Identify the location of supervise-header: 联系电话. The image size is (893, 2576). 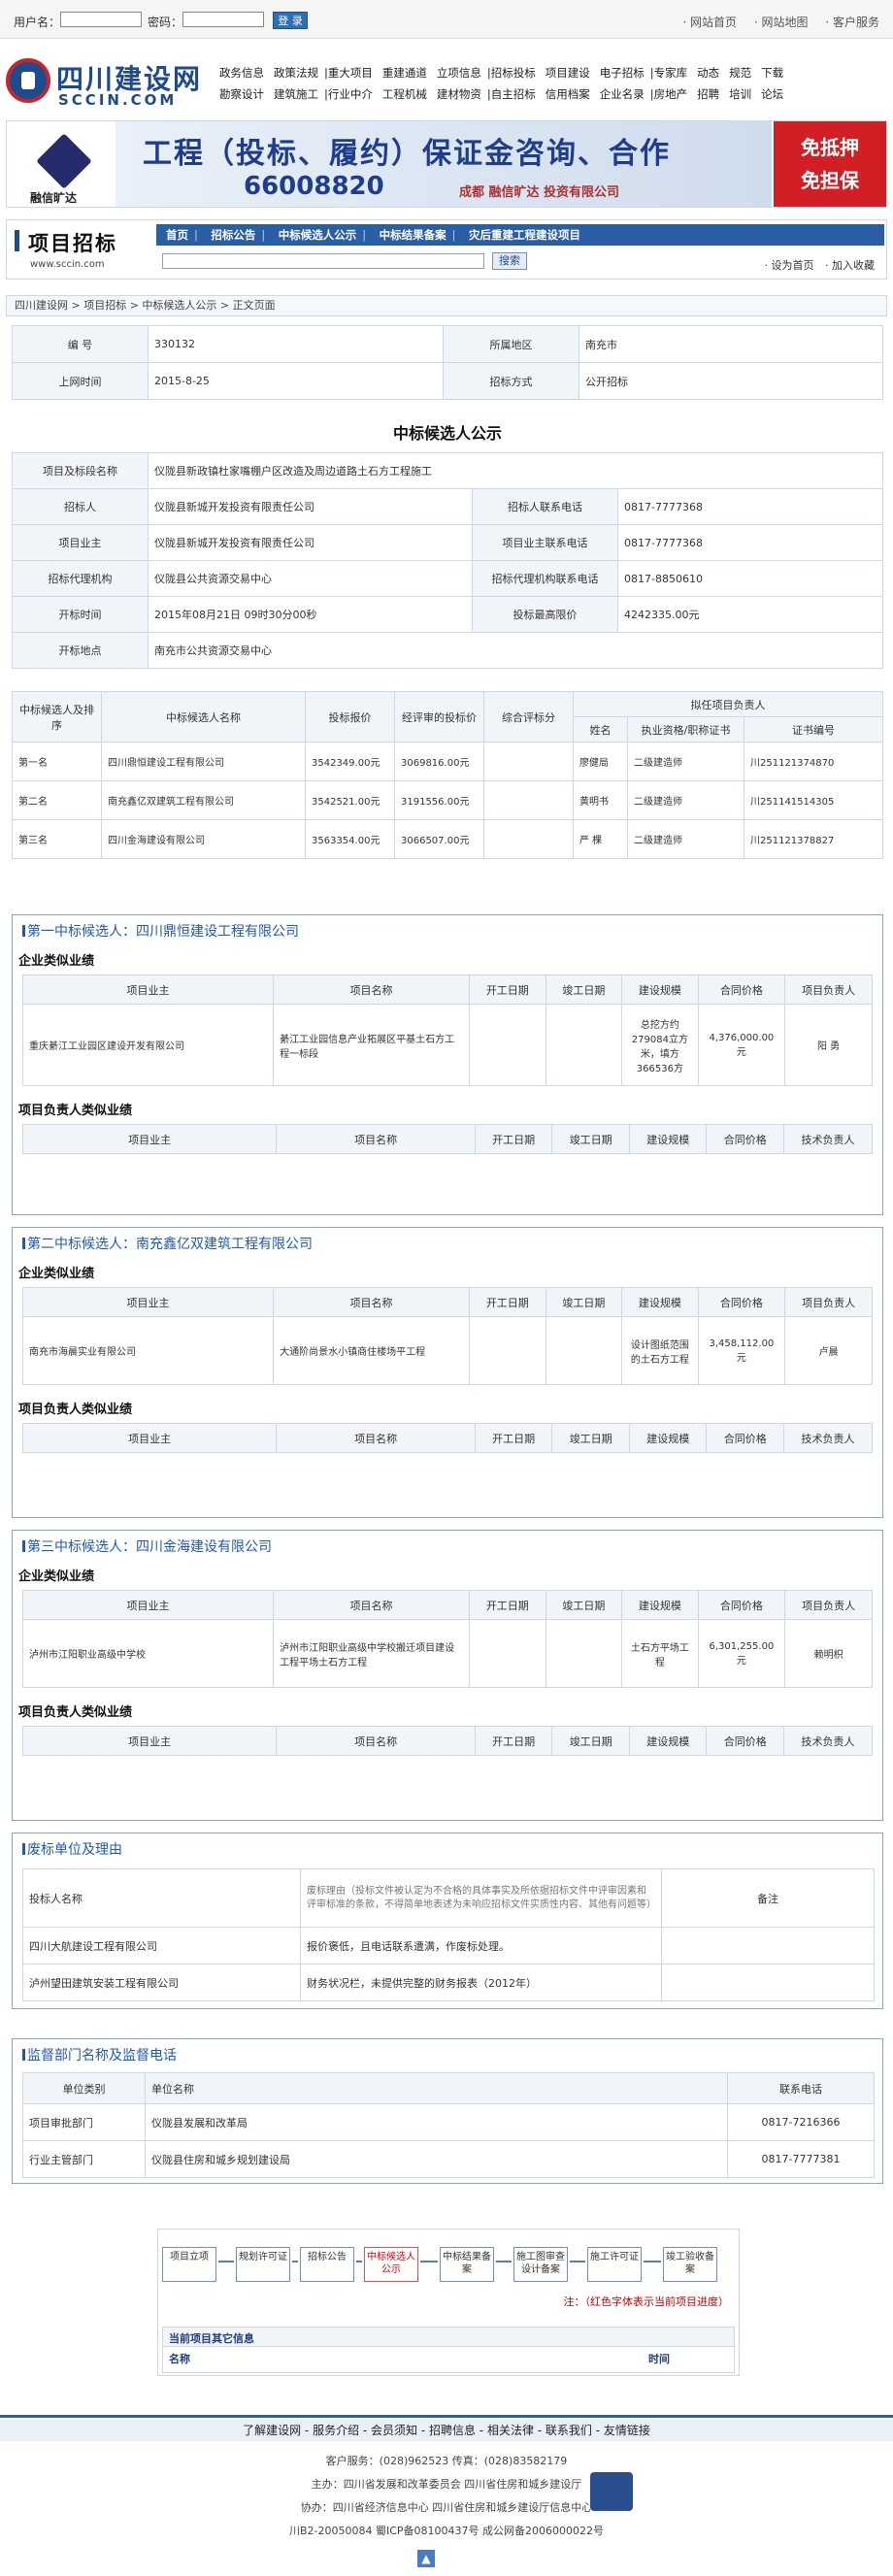
(801, 2088).